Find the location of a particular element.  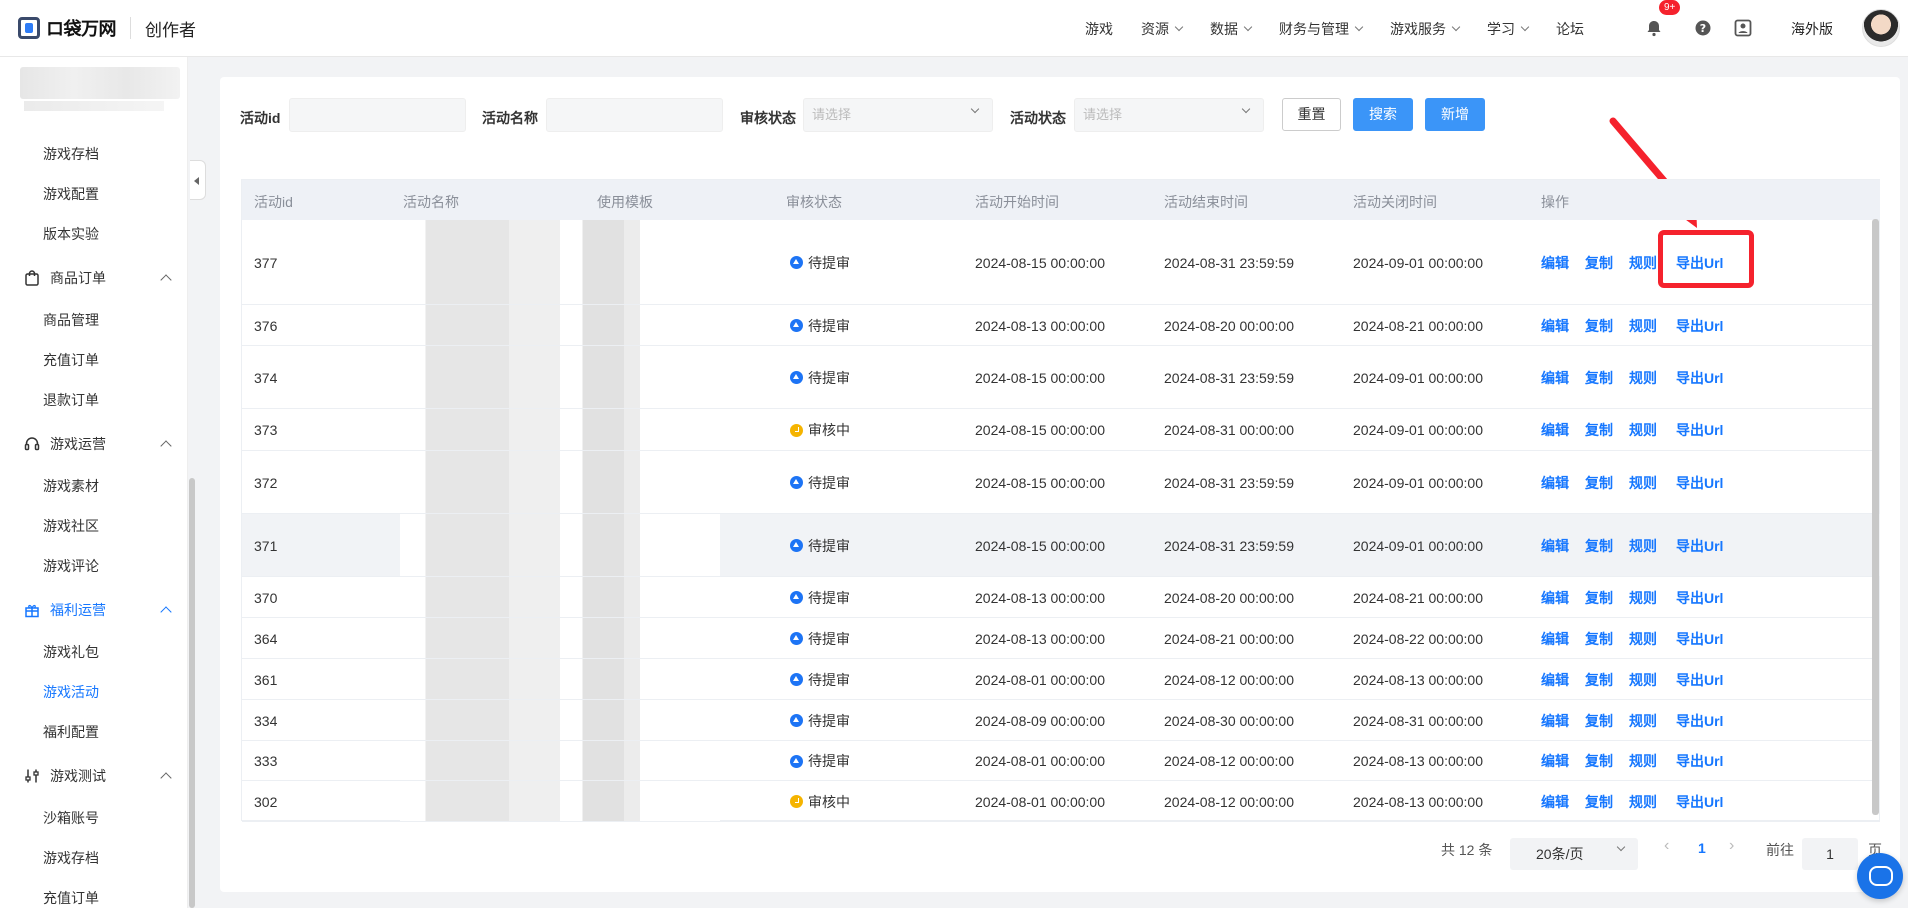

bell-icon is located at coordinates (1654, 28).